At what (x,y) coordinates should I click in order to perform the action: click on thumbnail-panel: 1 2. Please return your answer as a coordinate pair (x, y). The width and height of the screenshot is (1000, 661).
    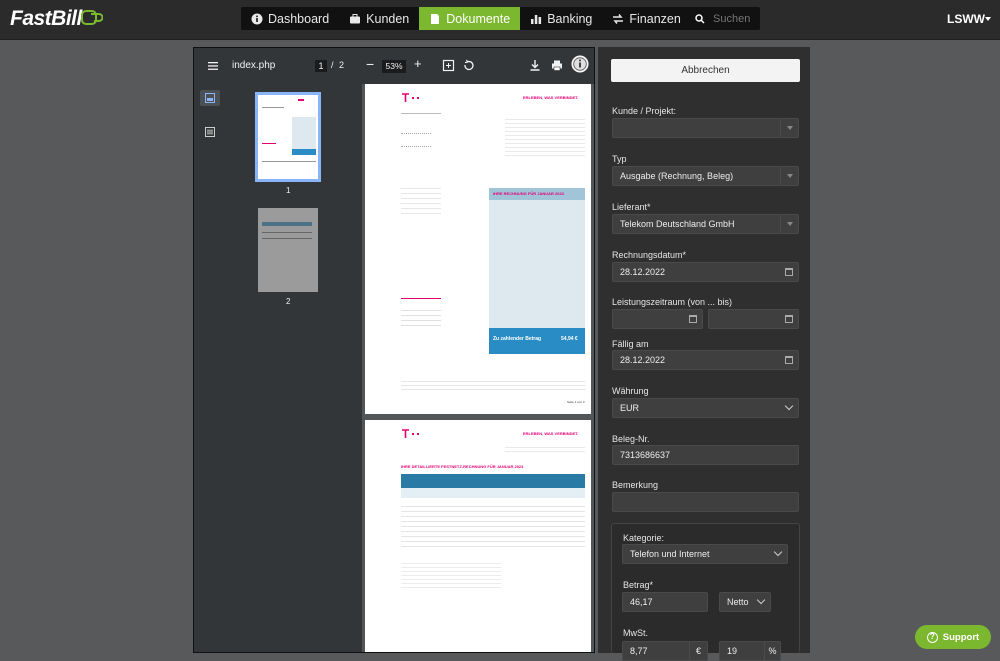
    Looking at the image, I should click on (294, 368).